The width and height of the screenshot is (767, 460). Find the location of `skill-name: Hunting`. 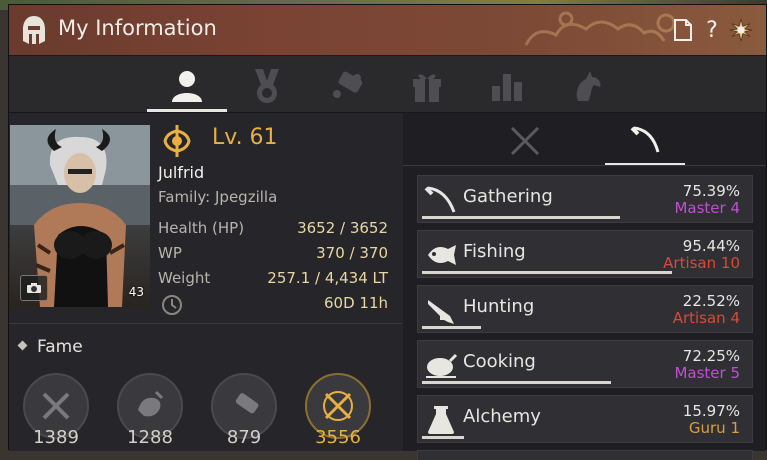

skill-name: Hunting is located at coordinates (499, 306).